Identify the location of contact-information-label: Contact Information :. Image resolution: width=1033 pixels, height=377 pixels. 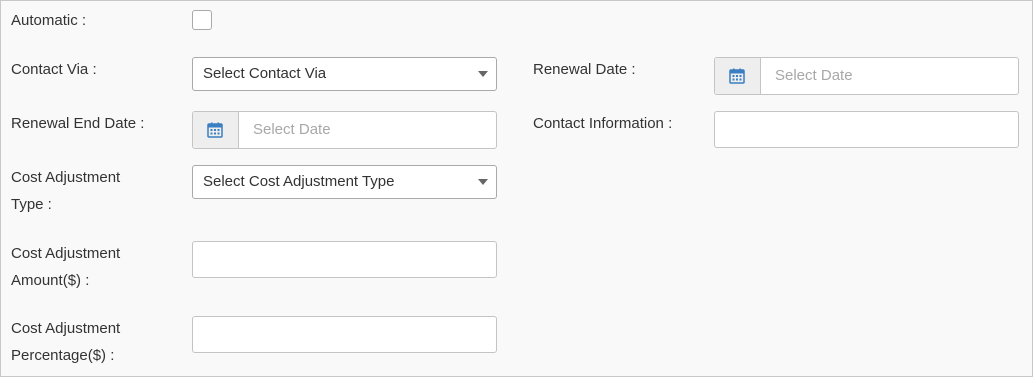
(603, 123).